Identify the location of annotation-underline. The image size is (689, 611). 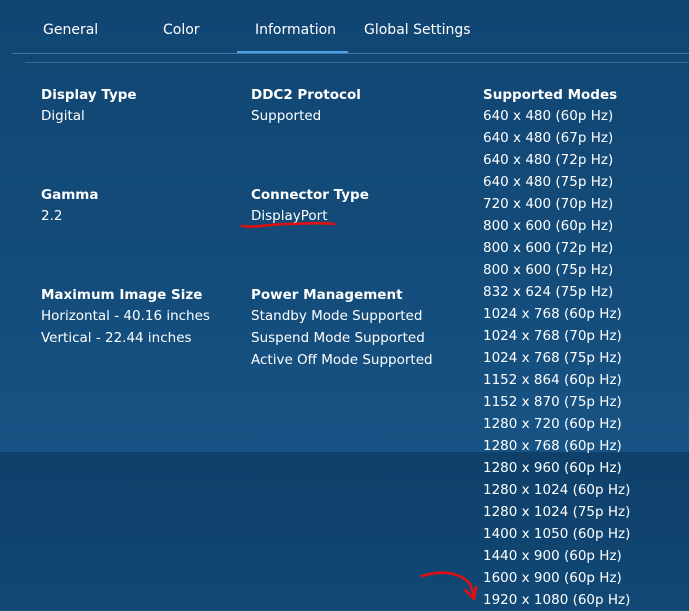
(288, 224).